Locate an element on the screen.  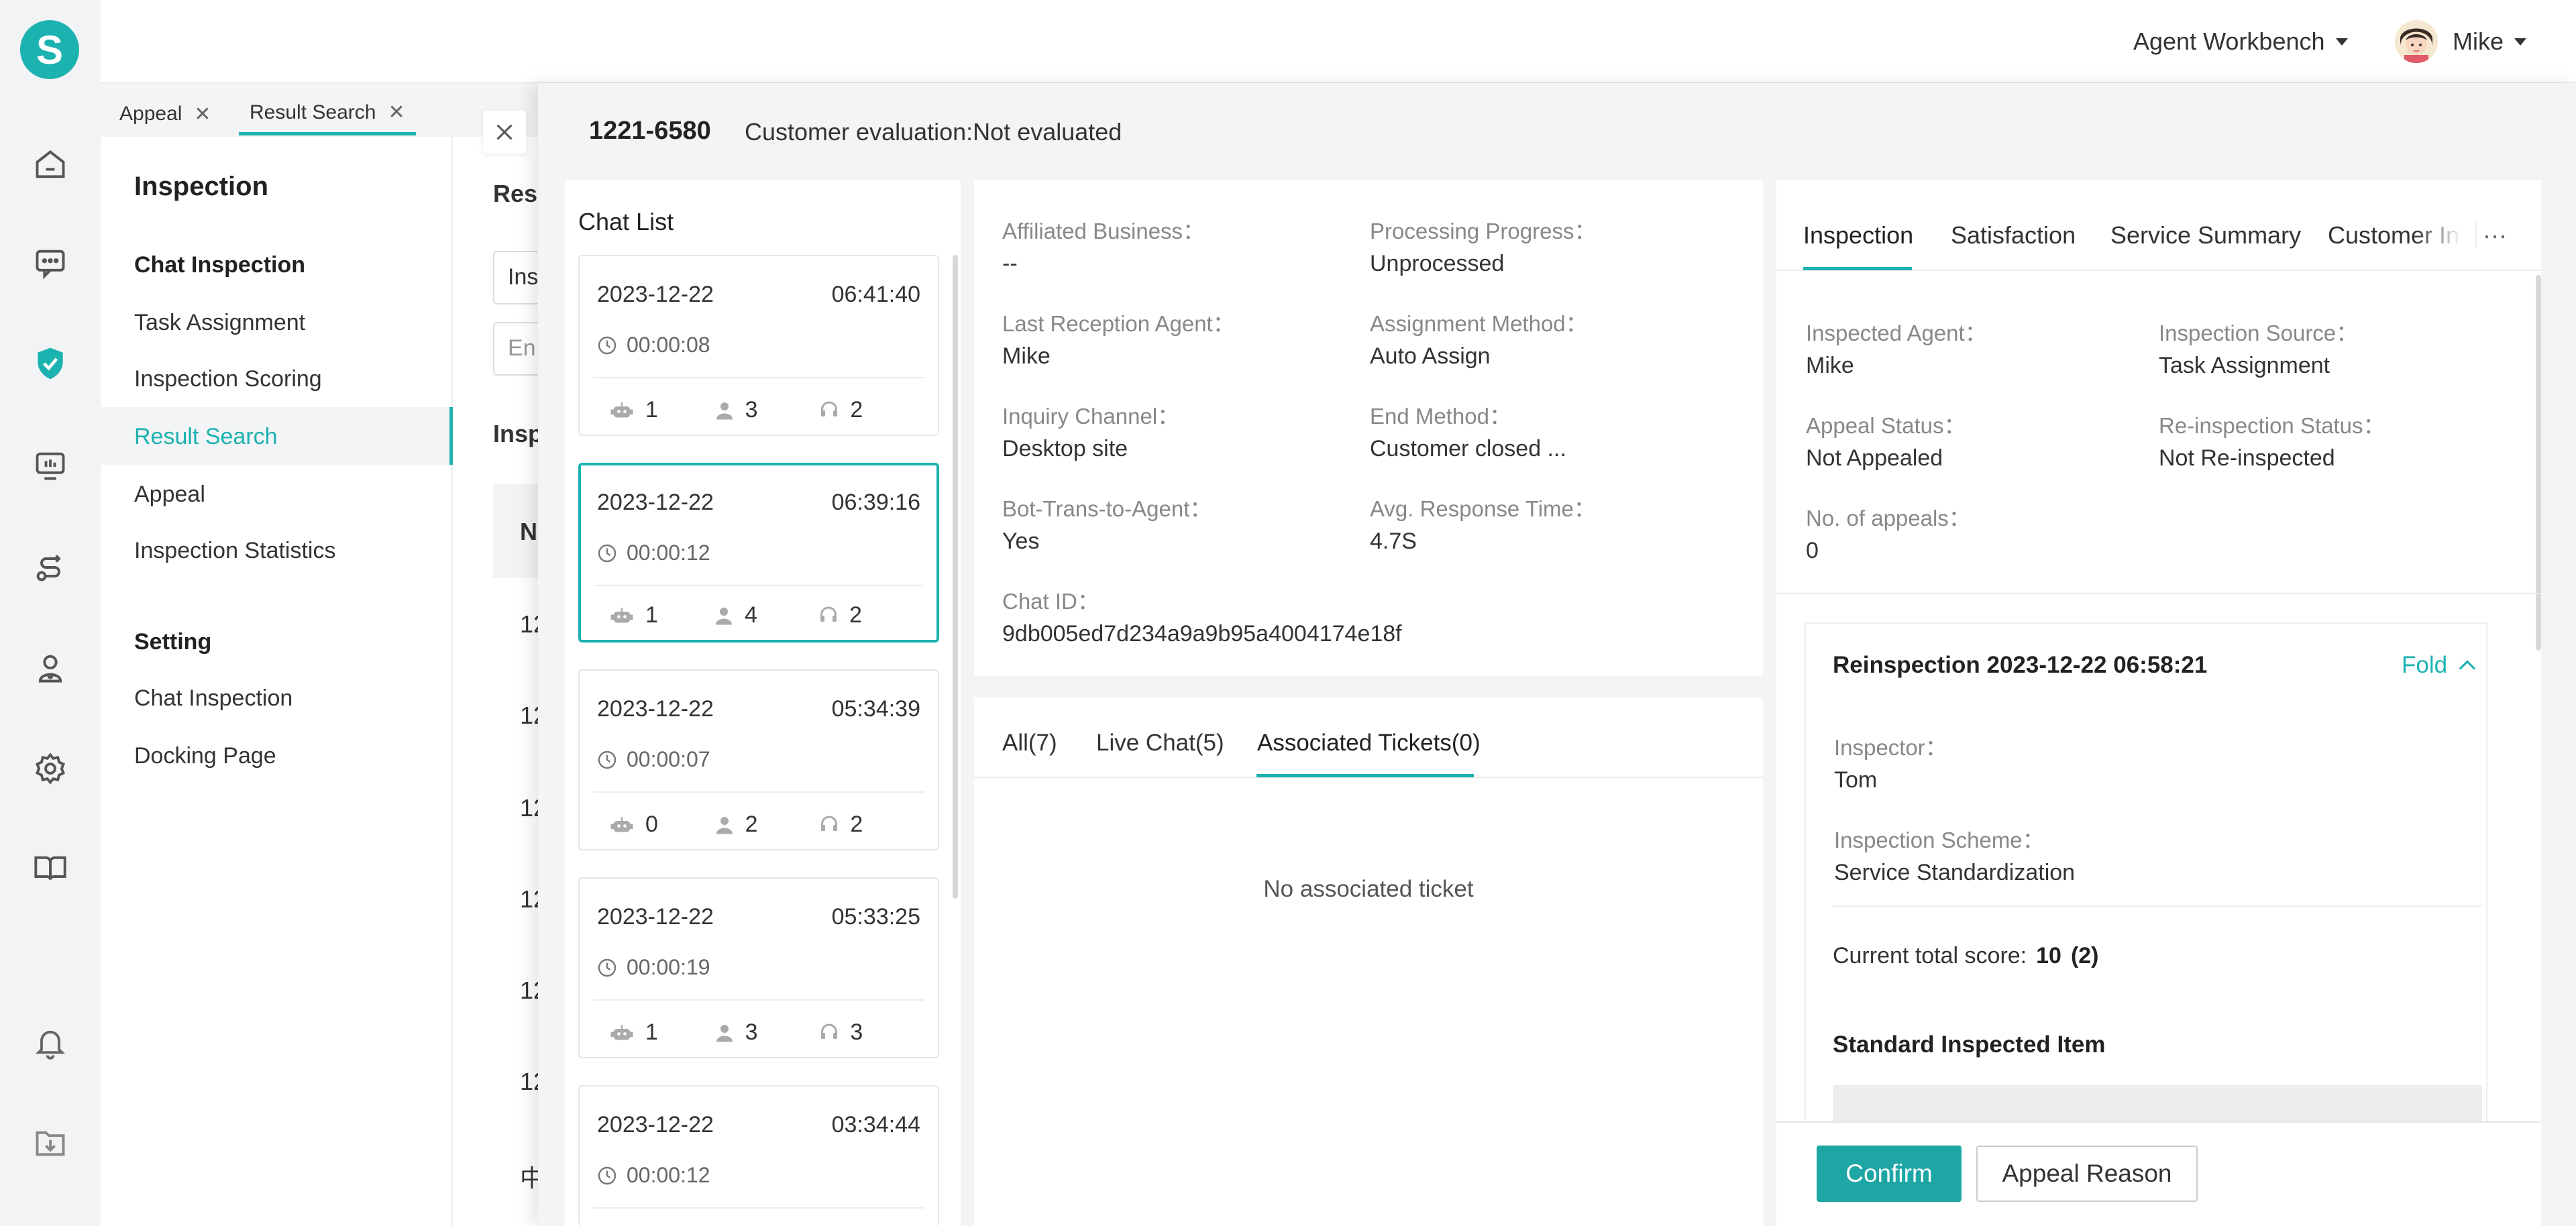
download-icon is located at coordinates (50, 1143).